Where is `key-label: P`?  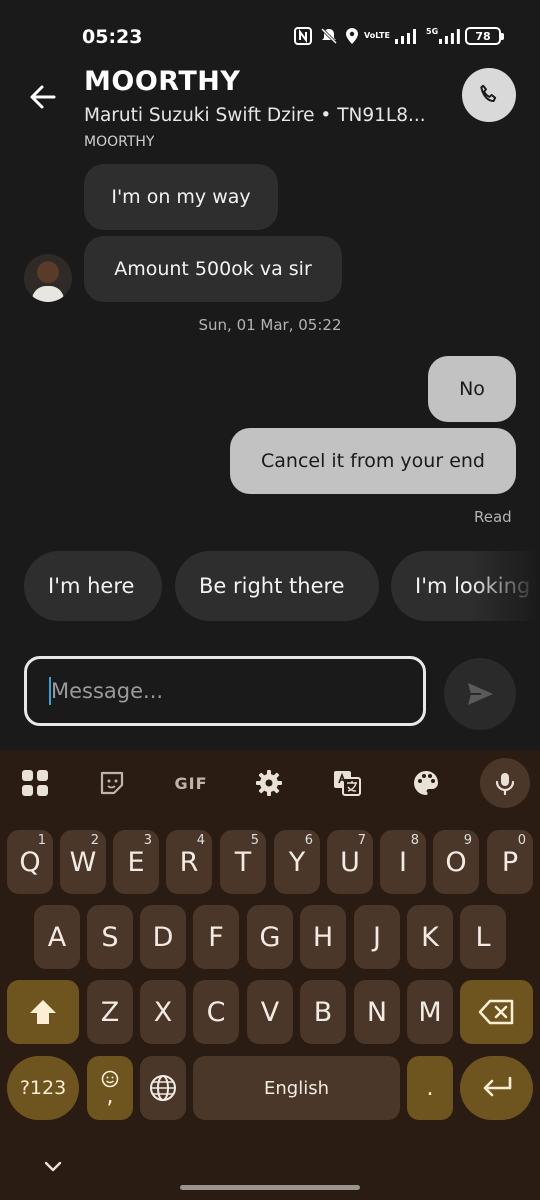 key-label: P is located at coordinates (510, 862).